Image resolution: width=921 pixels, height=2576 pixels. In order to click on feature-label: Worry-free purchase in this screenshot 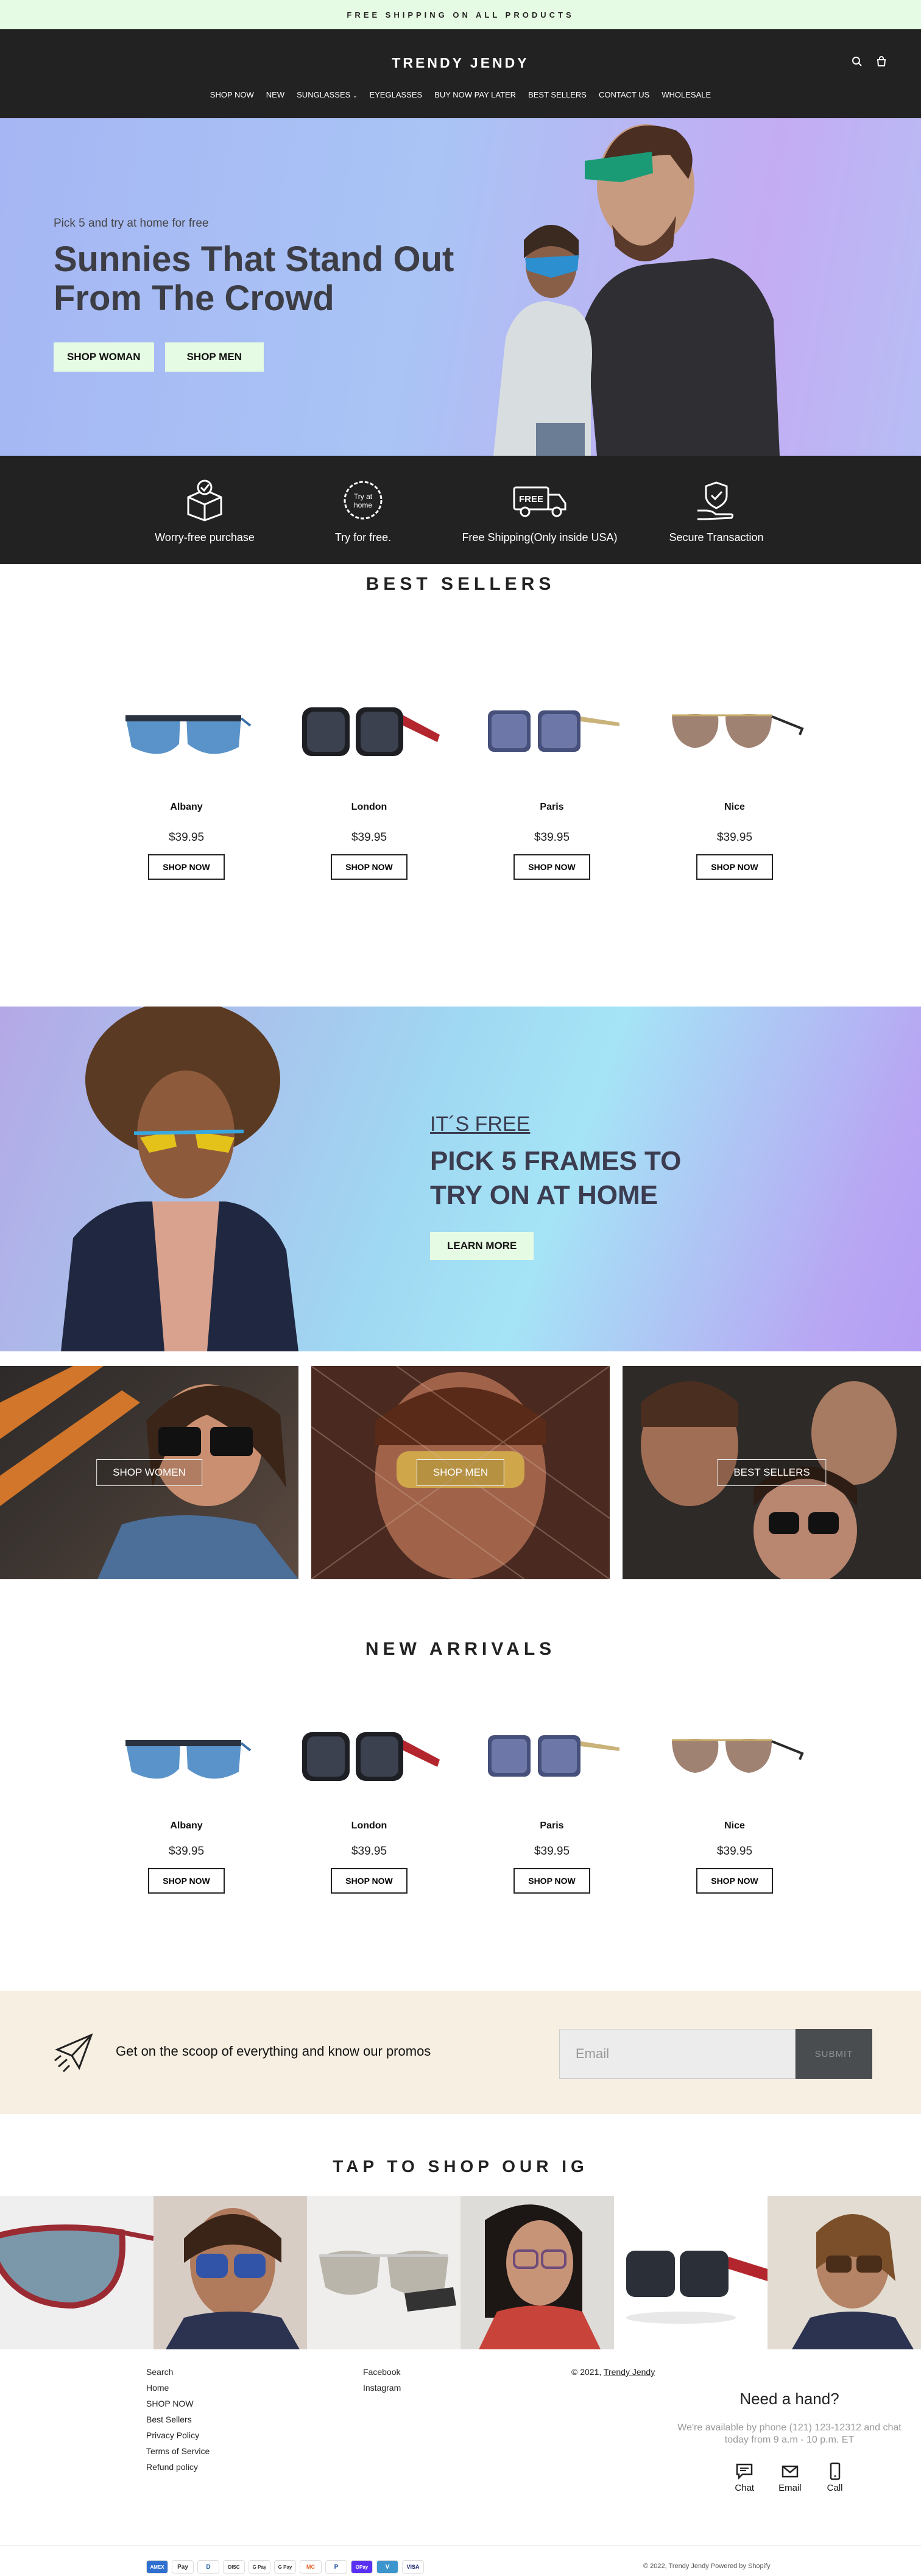, I will do `click(205, 537)`.